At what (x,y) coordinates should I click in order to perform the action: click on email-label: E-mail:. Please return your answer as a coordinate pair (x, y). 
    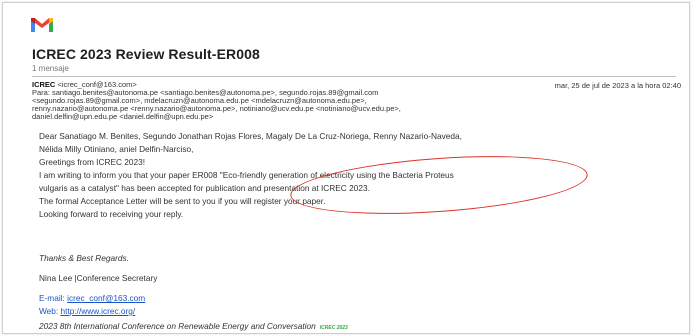
    Looking at the image, I should click on (52, 298).